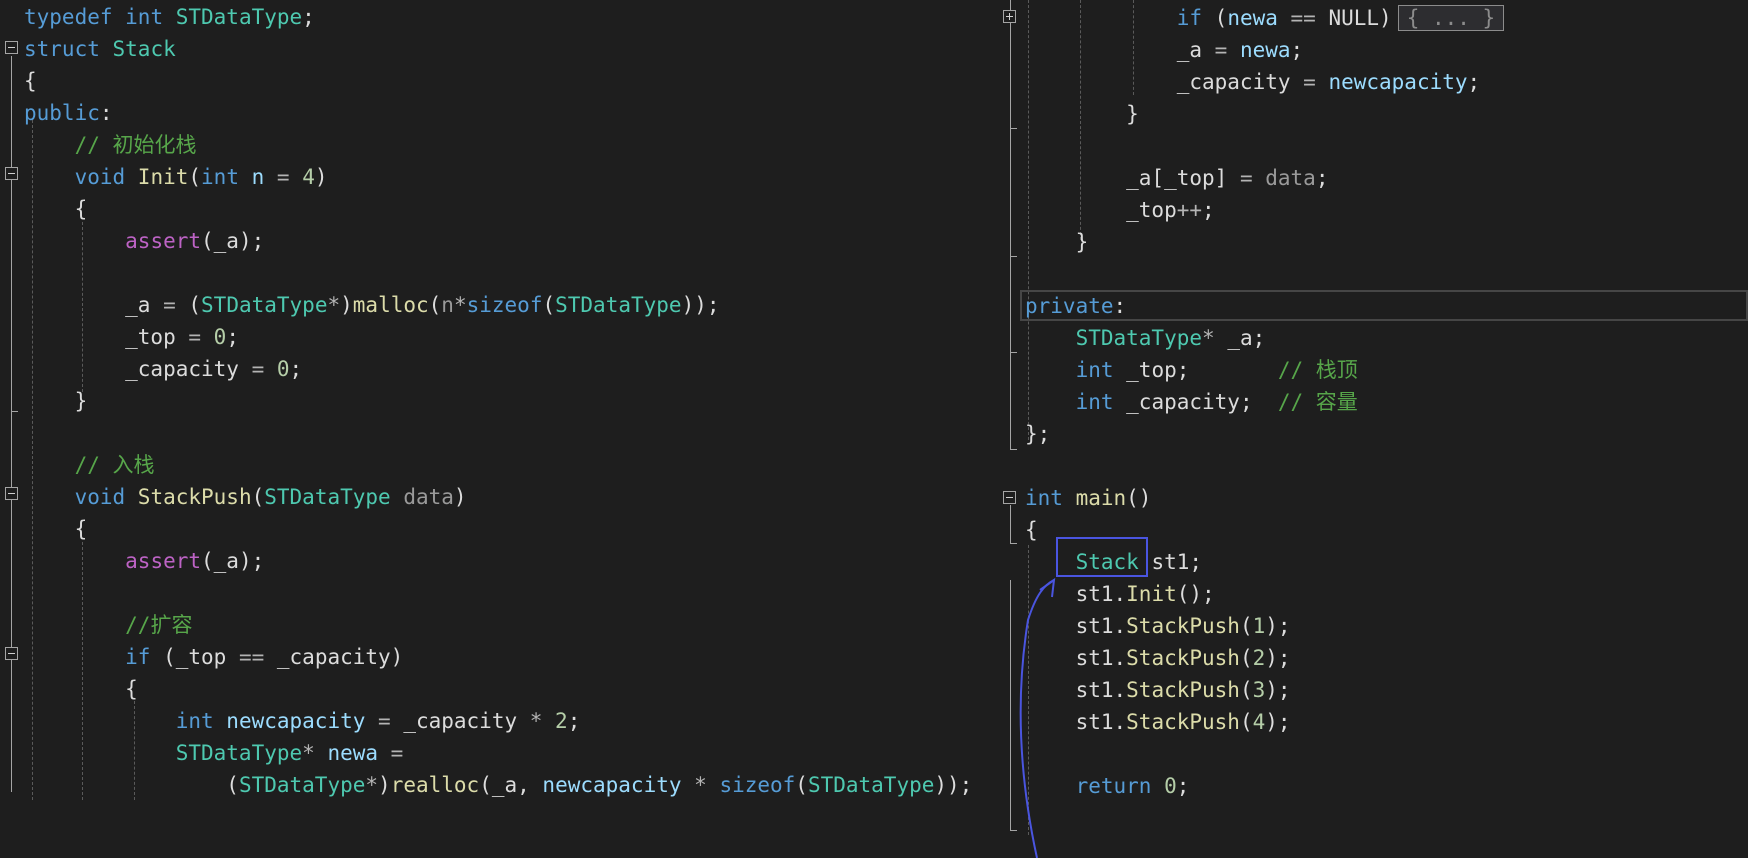 The image size is (1748, 858). I want to click on arrow-head, so click(1047, 587).